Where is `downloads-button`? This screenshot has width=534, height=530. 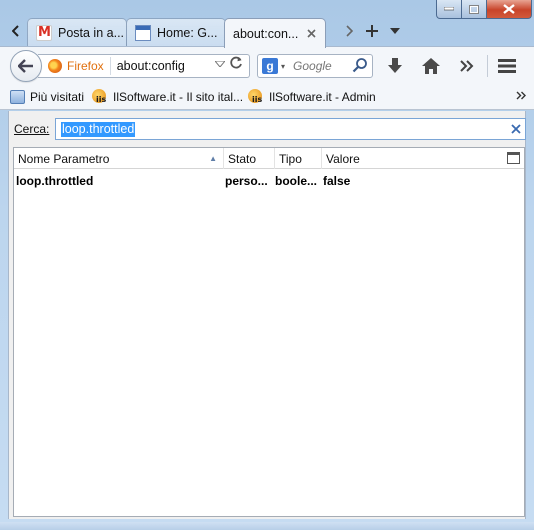 downloads-button is located at coordinates (395, 66).